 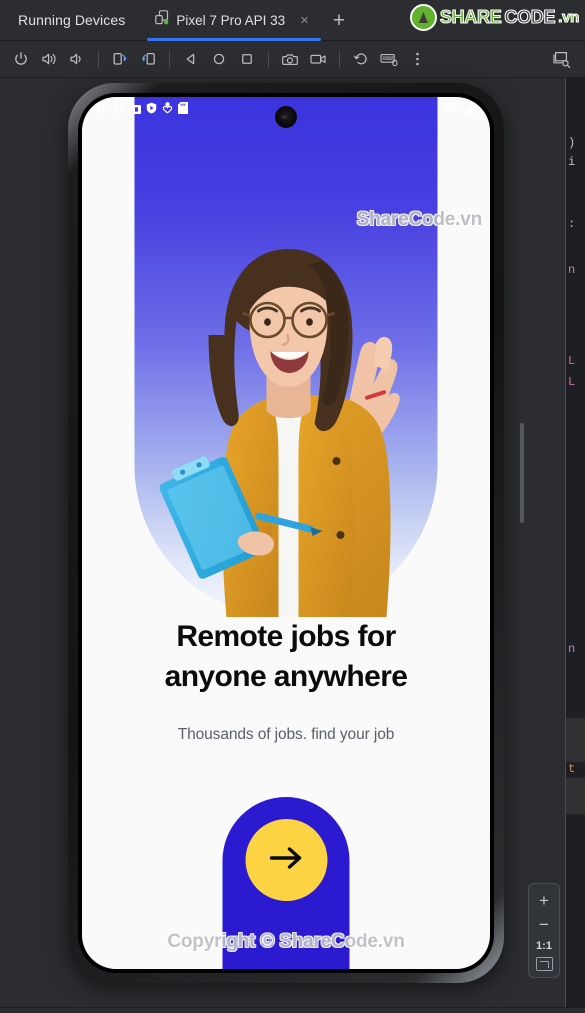 I want to click on volume-up-button, so click(x=49, y=59).